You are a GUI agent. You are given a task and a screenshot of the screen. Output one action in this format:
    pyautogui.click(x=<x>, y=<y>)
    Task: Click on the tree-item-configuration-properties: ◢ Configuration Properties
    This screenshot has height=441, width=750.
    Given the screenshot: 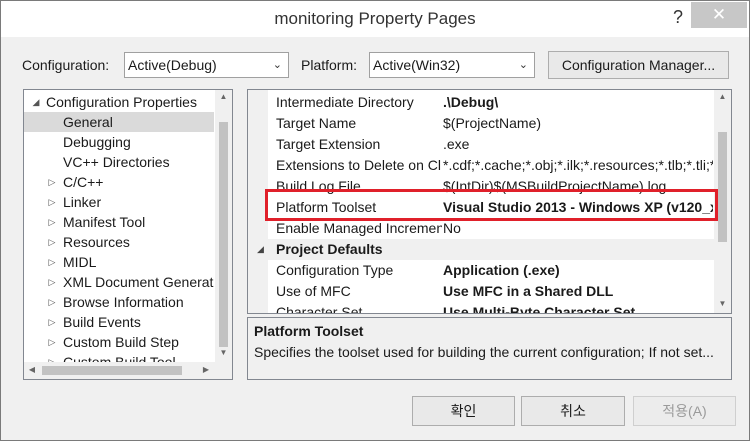 What is the action you would take?
    pyautogui.click(x=119, y=102)
    